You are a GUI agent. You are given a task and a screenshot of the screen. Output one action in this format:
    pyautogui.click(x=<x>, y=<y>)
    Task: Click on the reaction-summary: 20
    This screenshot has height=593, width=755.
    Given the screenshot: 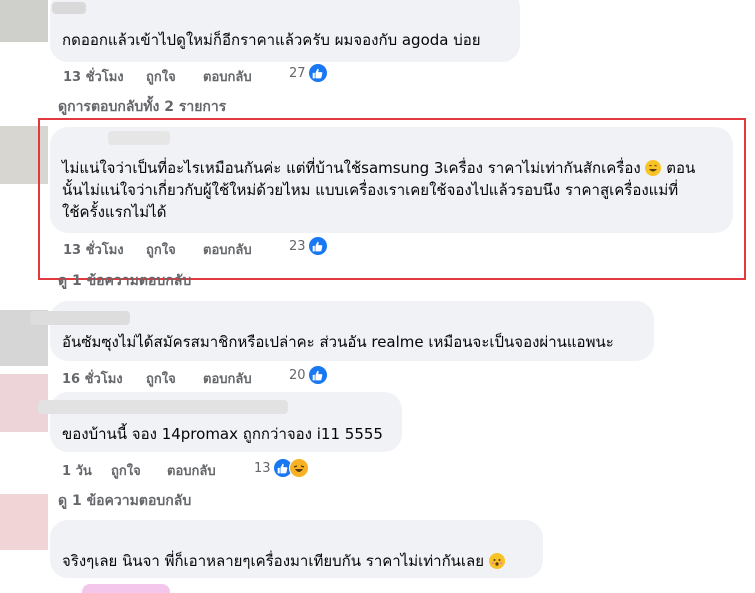 What is the action you would take?
    pyautogui.click(x=308, y=375)
    